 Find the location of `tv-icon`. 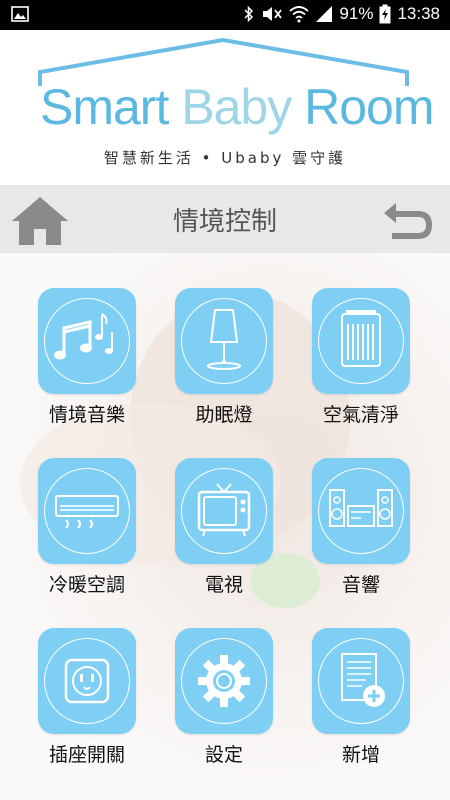

tv-icon is located at coordinates (224, 510).